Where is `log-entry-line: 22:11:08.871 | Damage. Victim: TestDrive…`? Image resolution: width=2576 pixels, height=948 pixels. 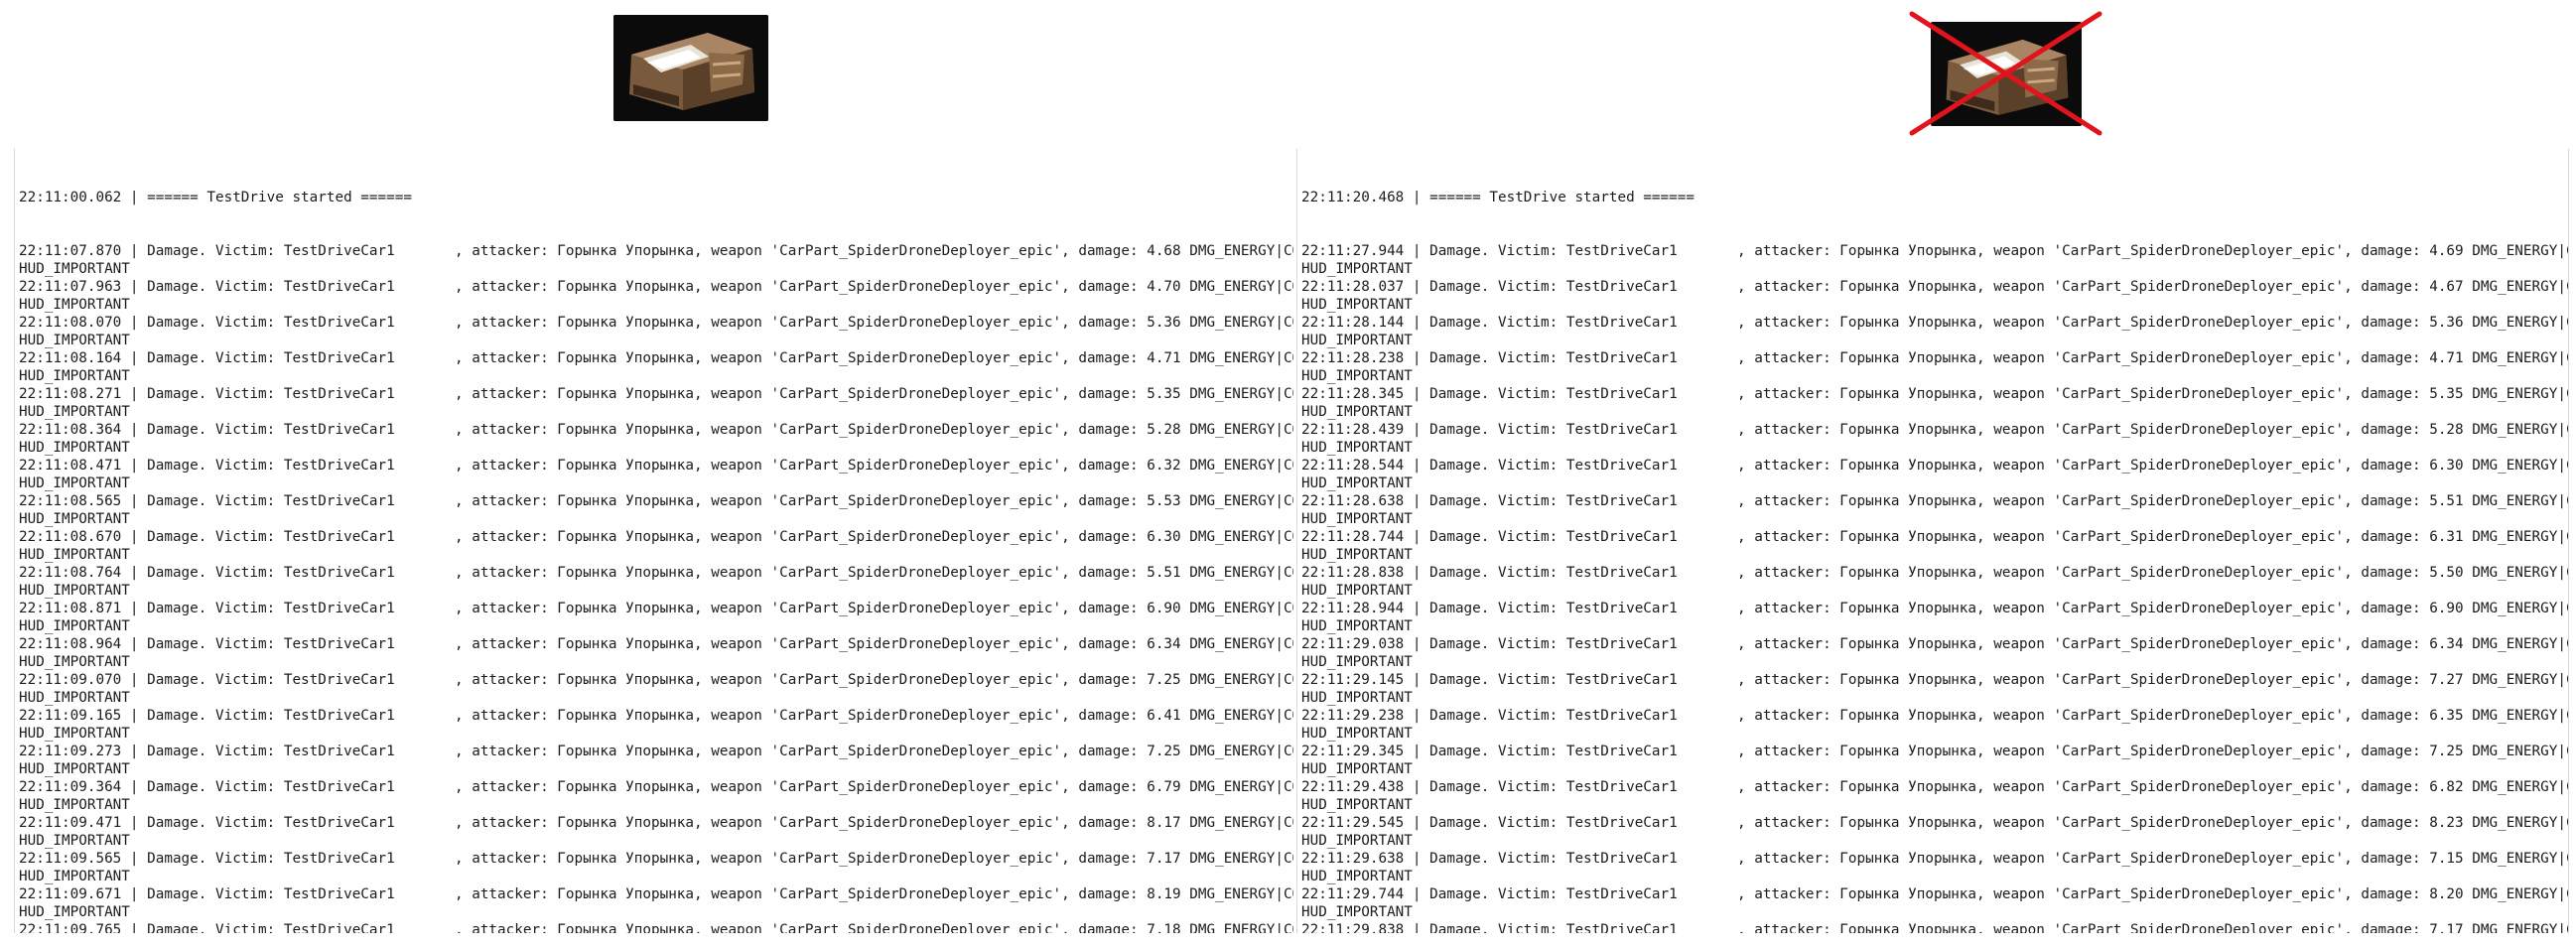
log-entry-line: 22:11:08.871 | Damage. Victim: TestDrive… is located at coordinates (656, 608).